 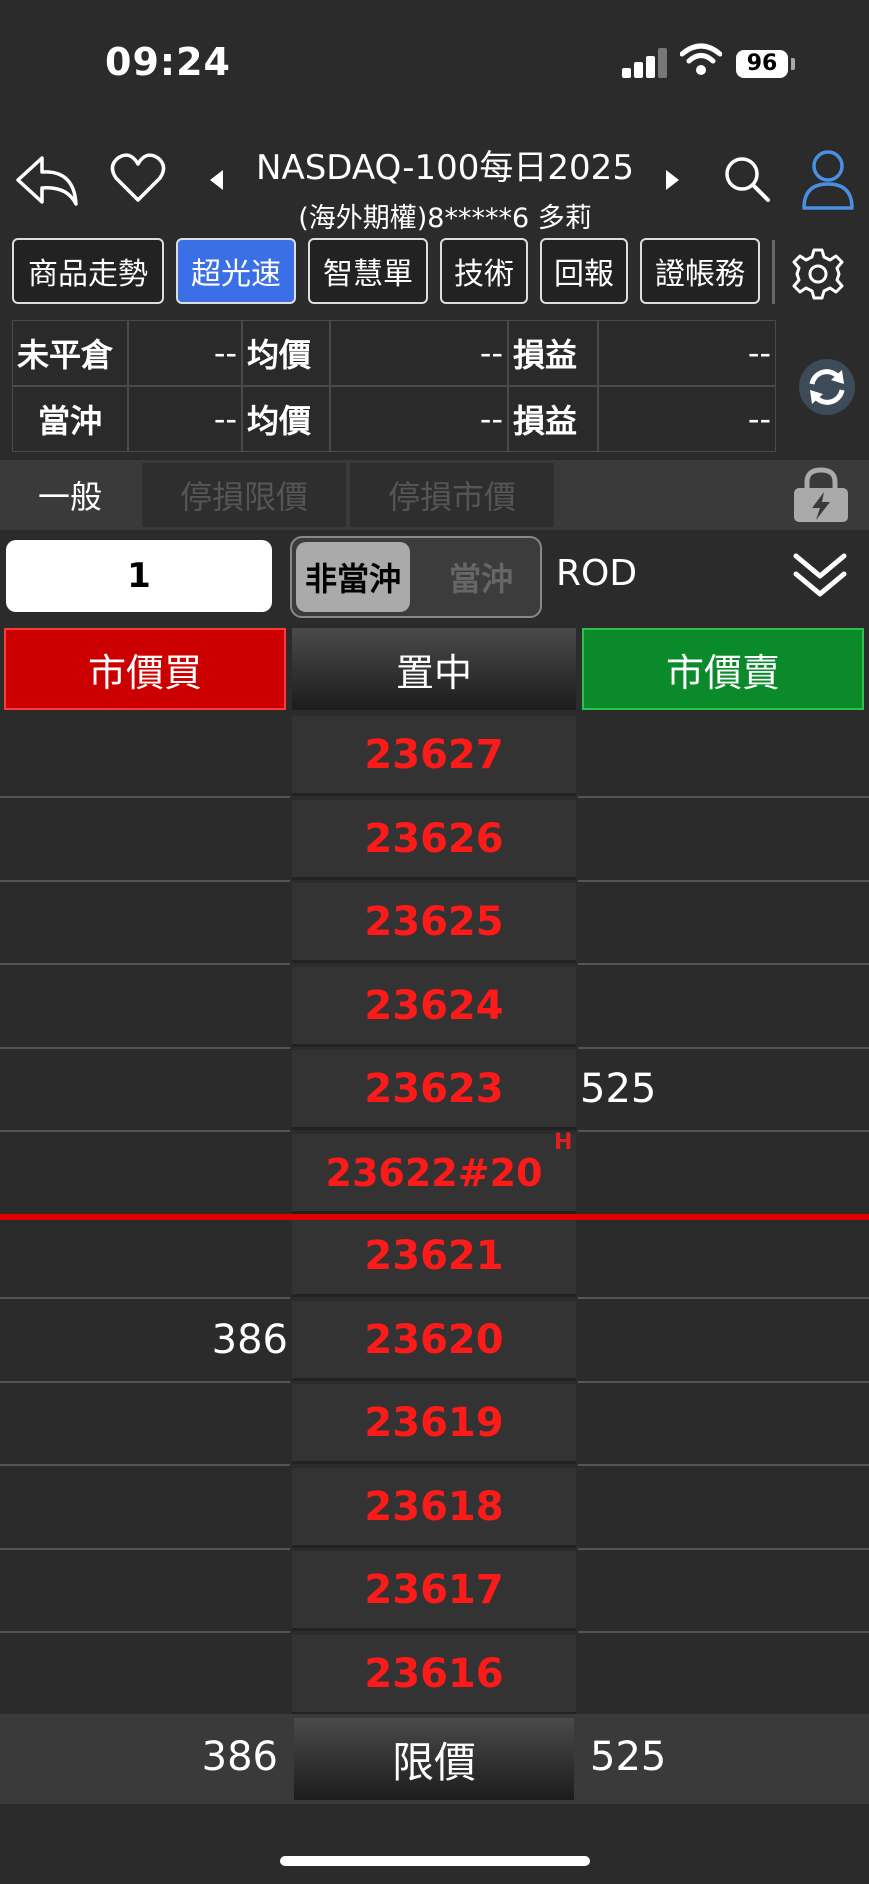 I want to click on tab-smart-order: 智慧單, so click(x=368, y=271).